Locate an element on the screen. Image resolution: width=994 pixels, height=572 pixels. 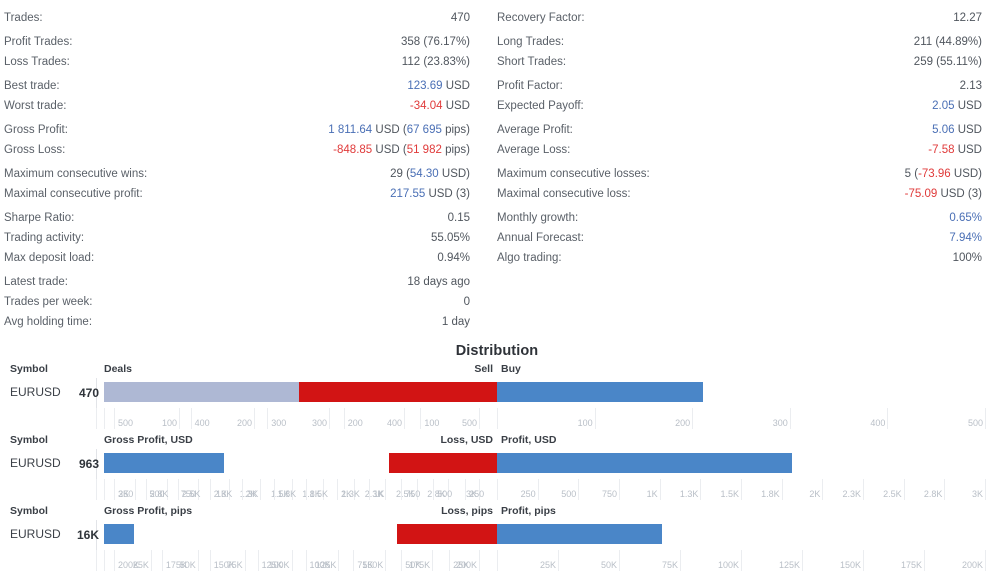
stat-row: Trading activity: 55.05% is located at coordinates (237, 238).